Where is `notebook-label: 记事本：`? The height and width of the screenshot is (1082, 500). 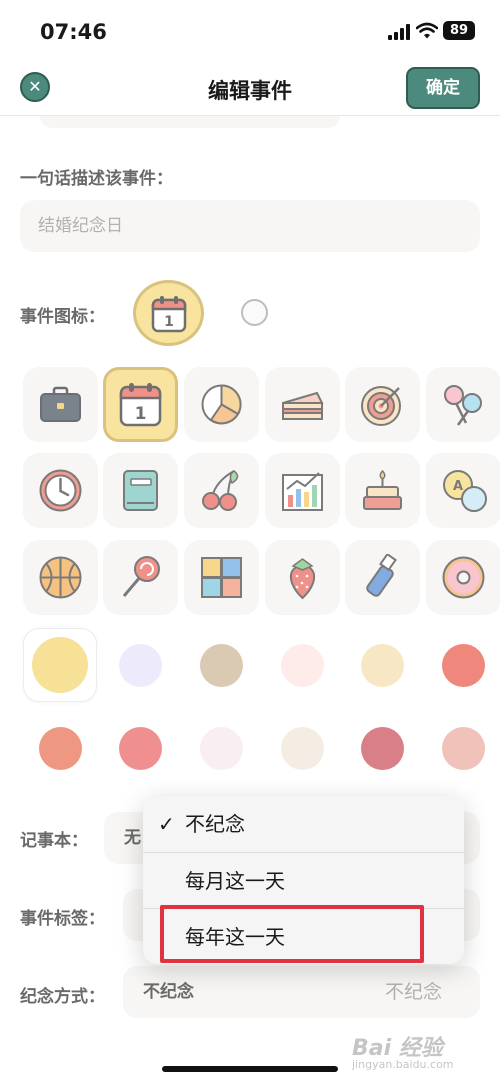
notebook-label: 记事本： is located at coordinates (54, 841).